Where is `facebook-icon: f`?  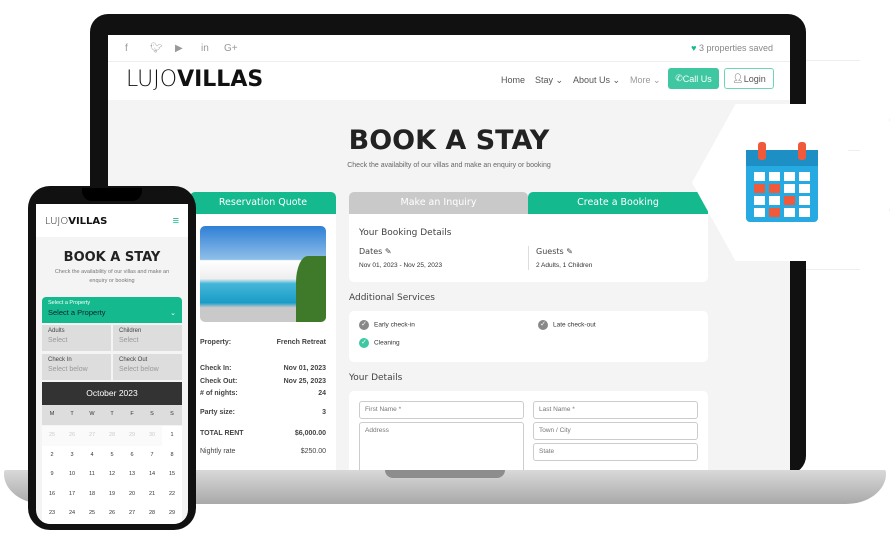
facebook-icon: f is located at coordinates (126, 48).